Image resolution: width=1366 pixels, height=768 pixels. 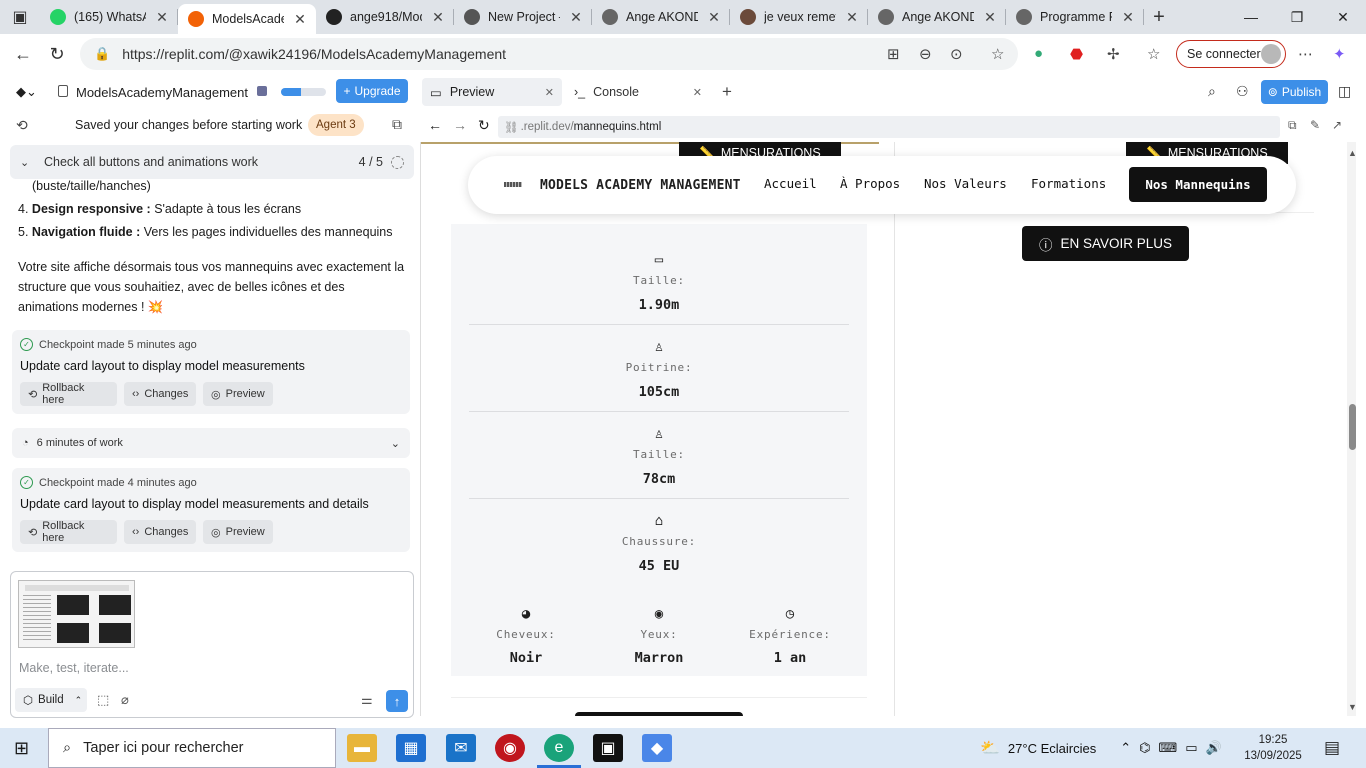 What do you see at coordinates (372, 91) in the screenshot?
I see `upgrade-button: + Upgrade` at bounding box center [372, 91].